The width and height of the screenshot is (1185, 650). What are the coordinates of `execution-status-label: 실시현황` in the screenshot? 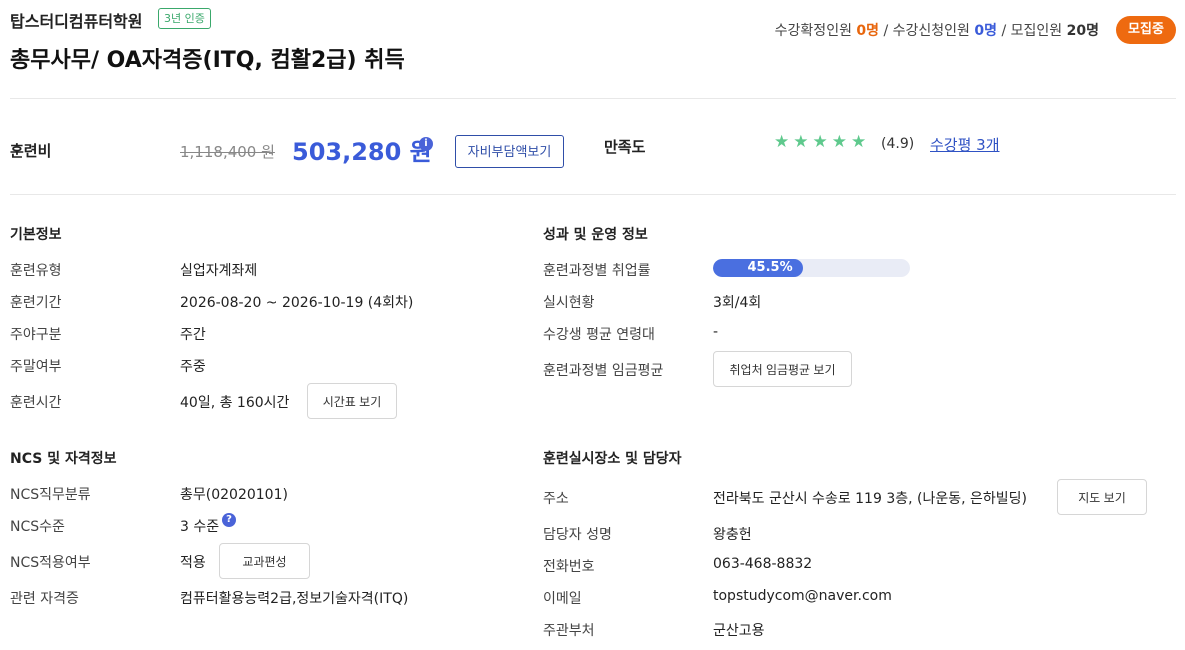 It's located at (569, 303).